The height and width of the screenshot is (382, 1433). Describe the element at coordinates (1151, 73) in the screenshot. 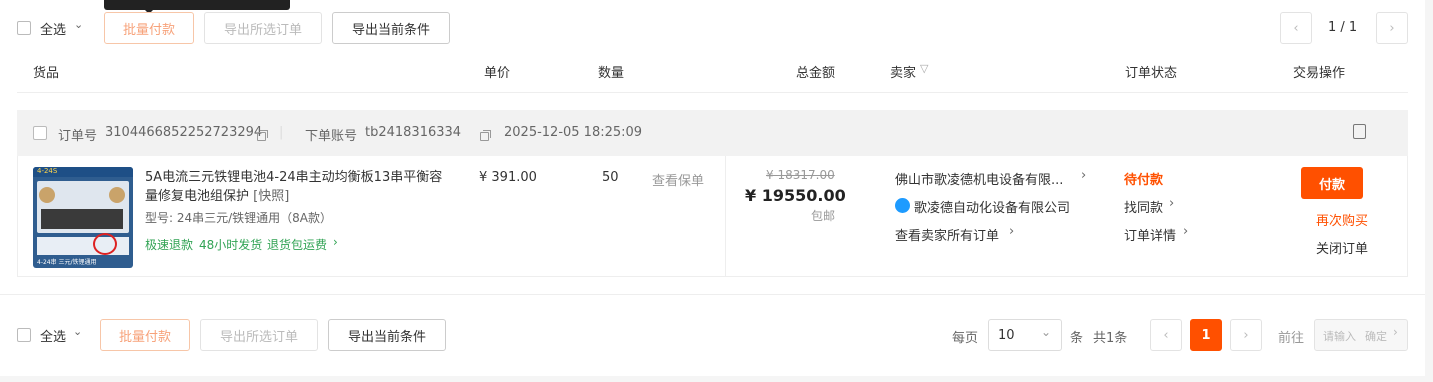

I see `header-order-status: 订单状态` at that location.